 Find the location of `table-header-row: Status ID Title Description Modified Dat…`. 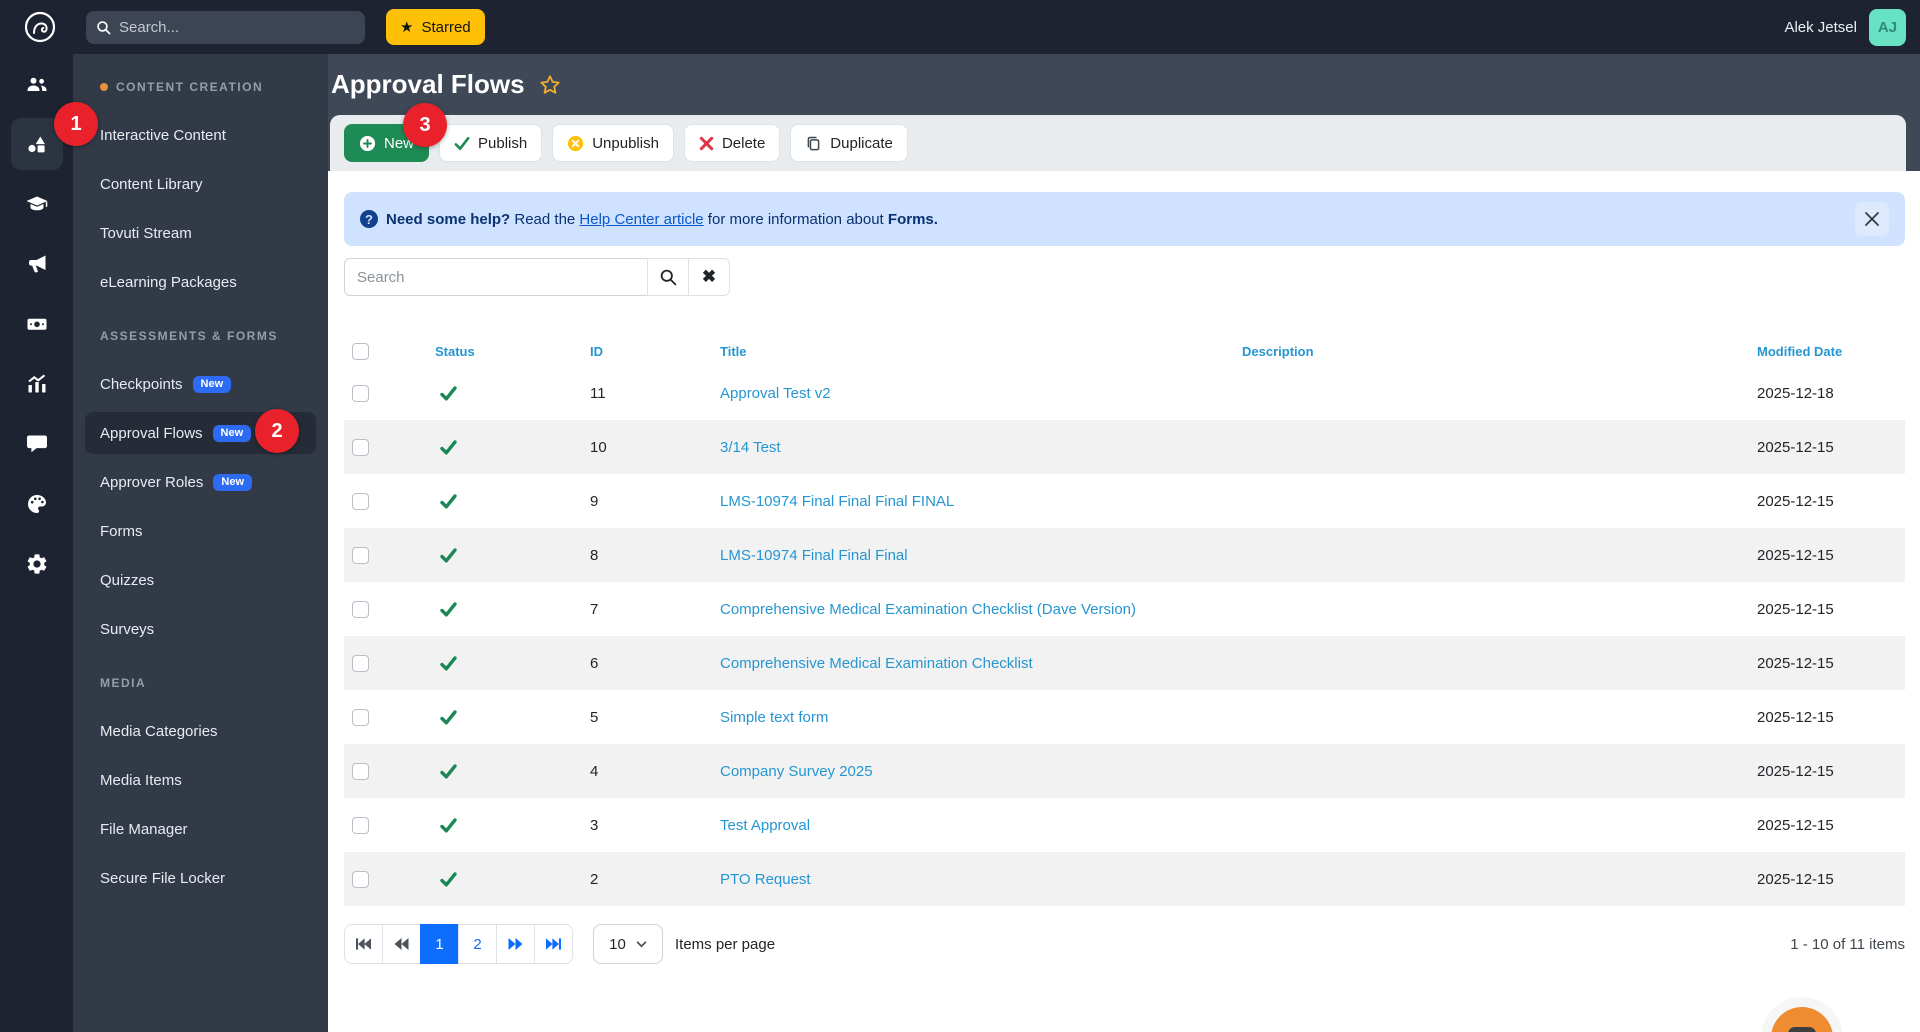

table-header-row: Status ID Title Description Modified Dat… is located at coordinates (1124, 351).